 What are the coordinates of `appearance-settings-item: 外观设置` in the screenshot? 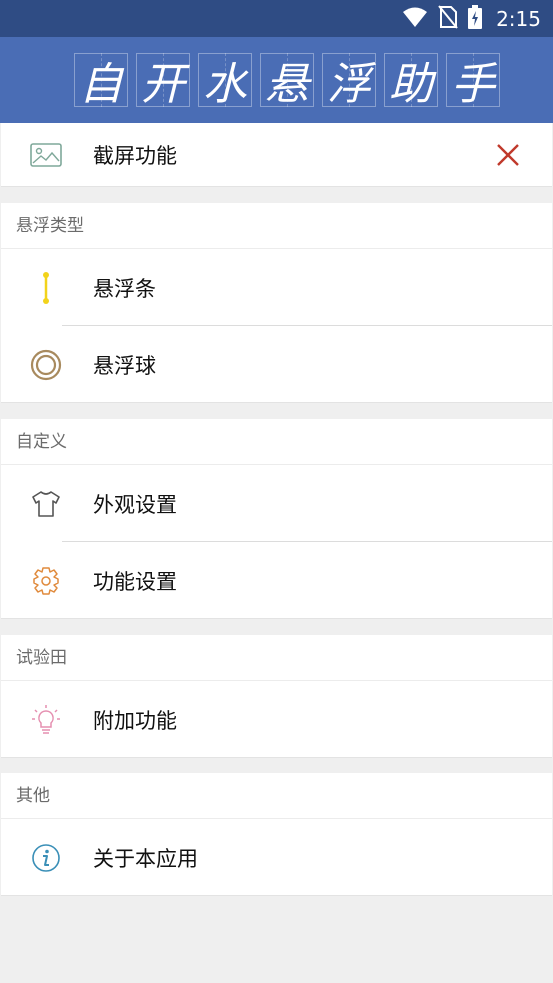 It's located at (276, 503).